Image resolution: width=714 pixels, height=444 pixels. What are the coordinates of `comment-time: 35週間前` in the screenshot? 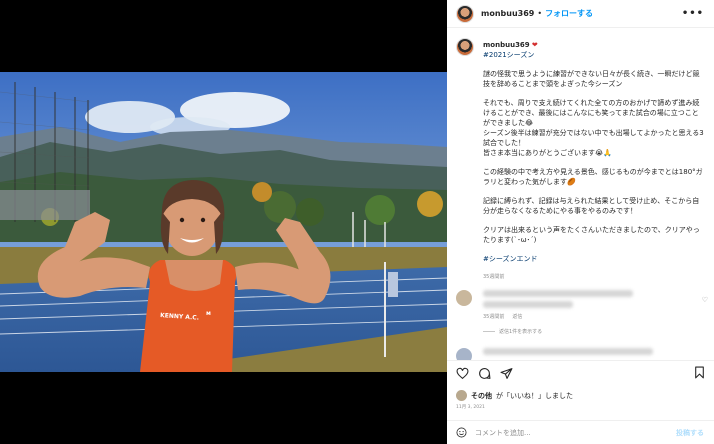 It's located at (494, 317).